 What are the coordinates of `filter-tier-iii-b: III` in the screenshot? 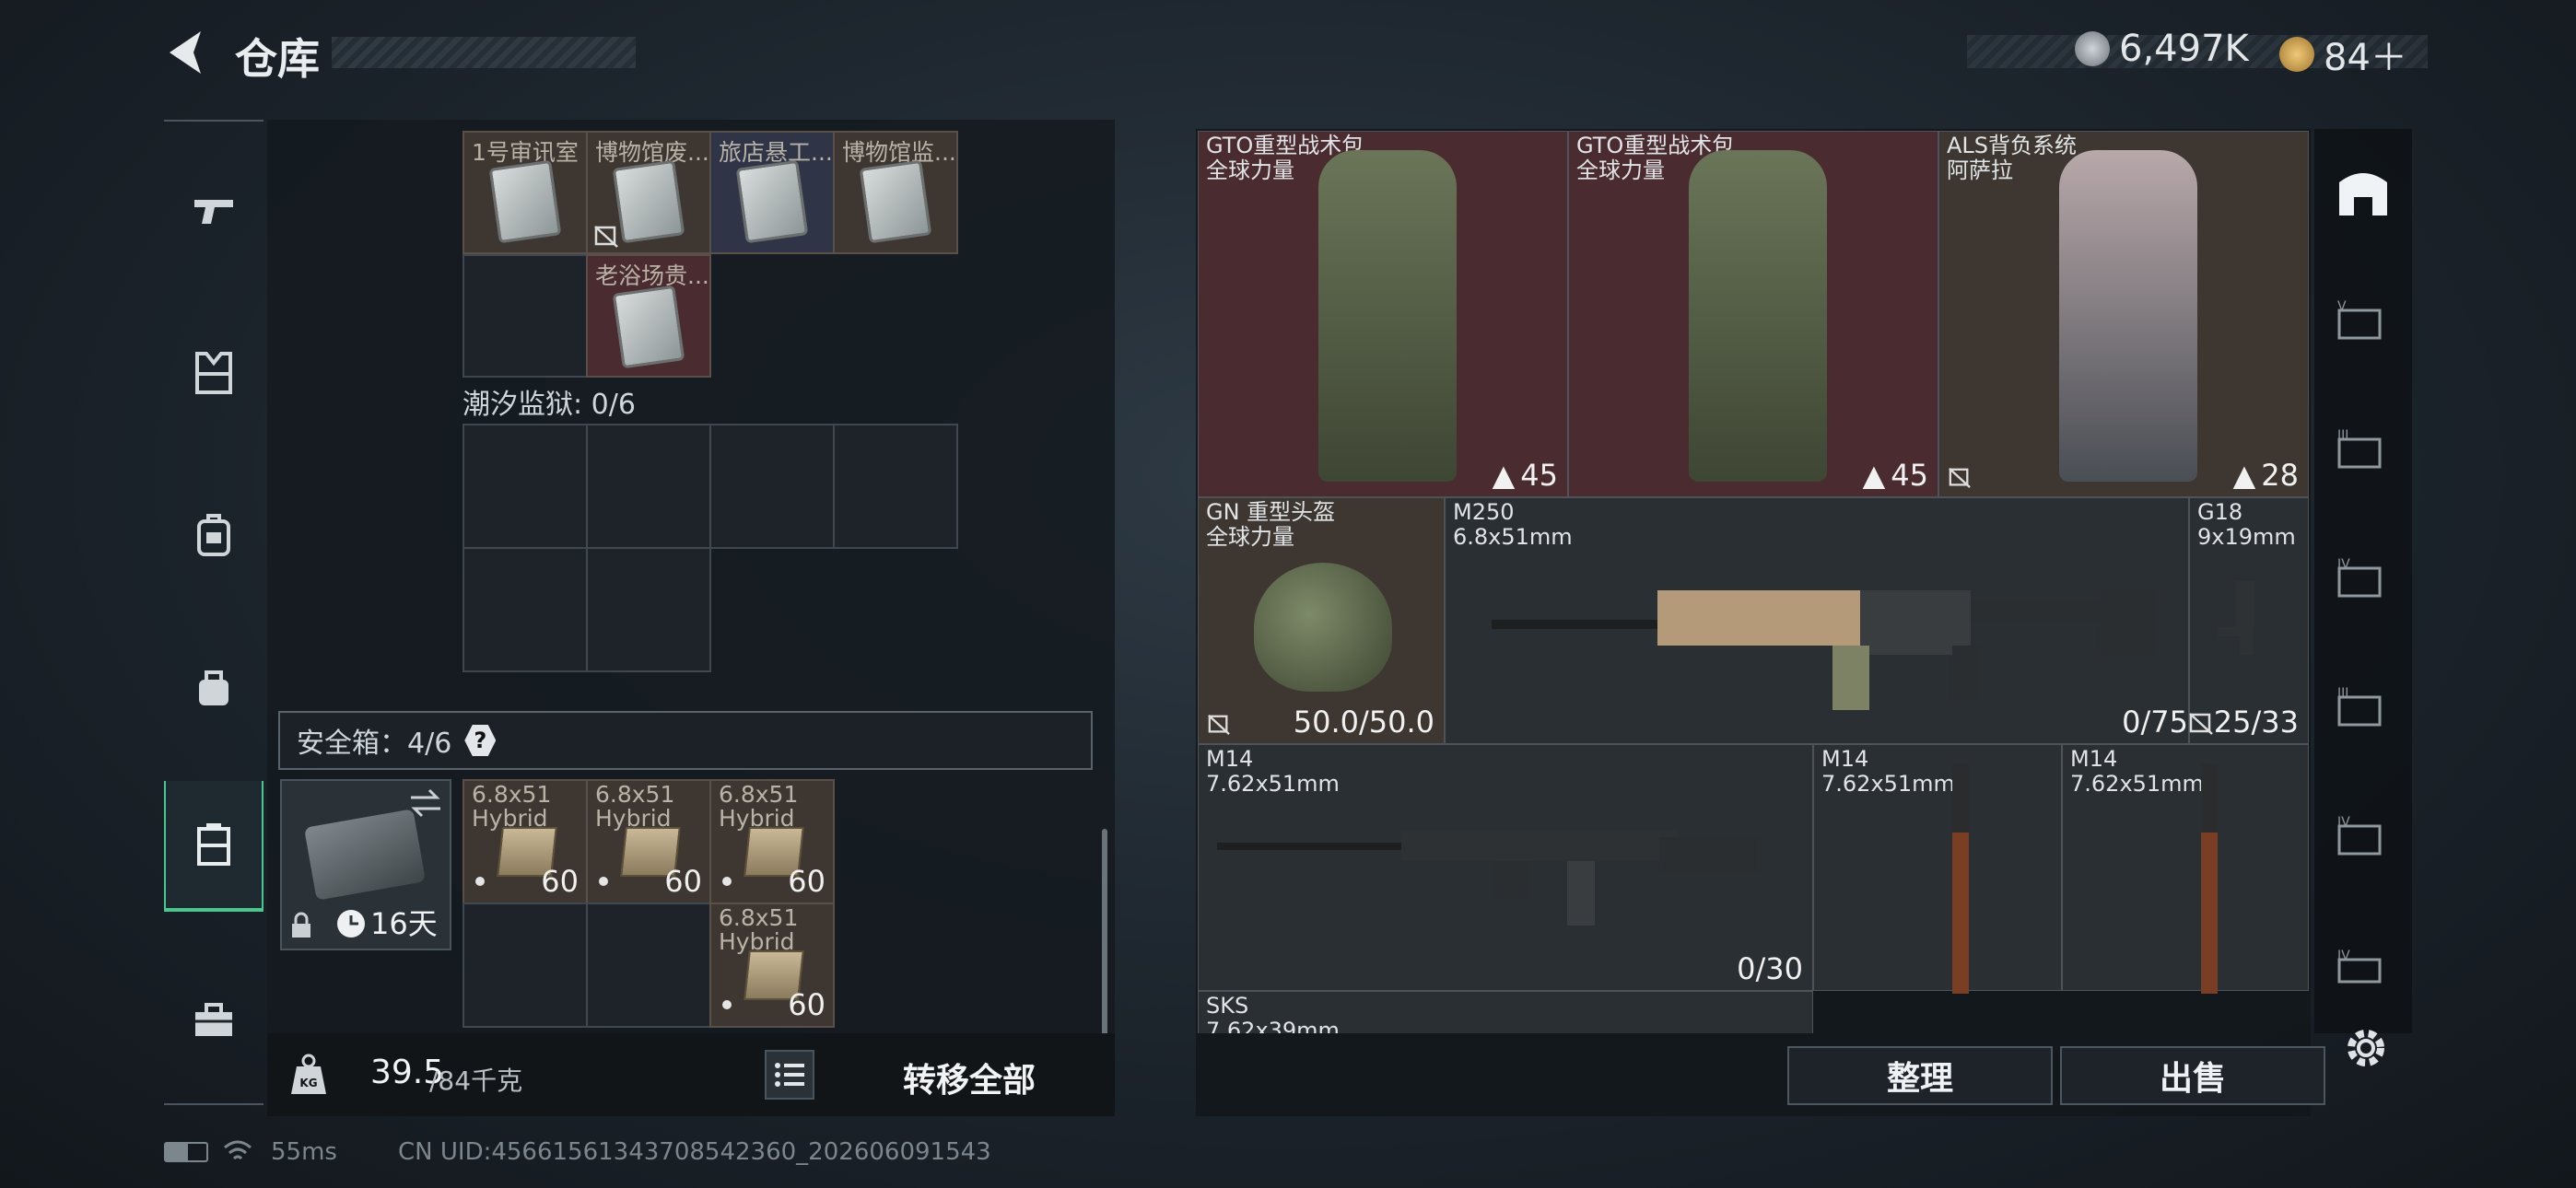 It's located at (2363, 707).